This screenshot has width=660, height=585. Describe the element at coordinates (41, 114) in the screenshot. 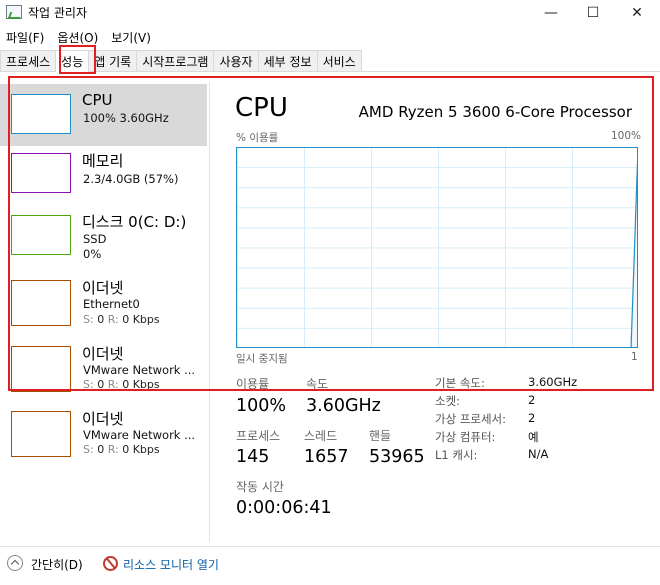

I see `cpu-thumbnail` at that location.